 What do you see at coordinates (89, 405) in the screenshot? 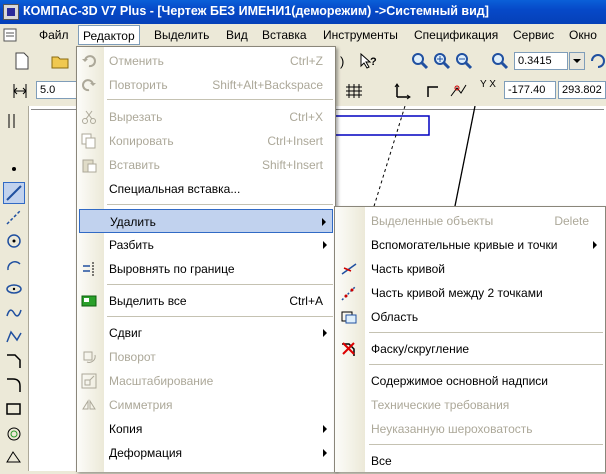
I see `symmetry-icon` at bounding box center [89, 405].